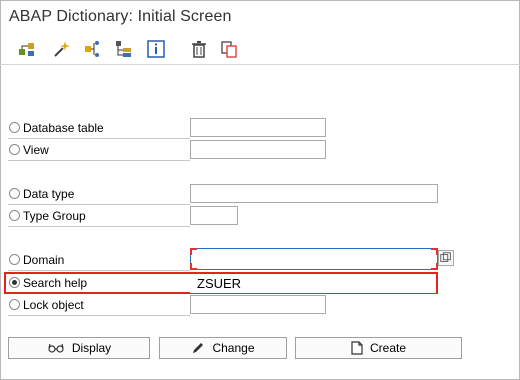 This screenshot has height=380, width=520. Describe the element at coordinates (14, 215) in the screenshot. I see `radio-type-group` at that location.